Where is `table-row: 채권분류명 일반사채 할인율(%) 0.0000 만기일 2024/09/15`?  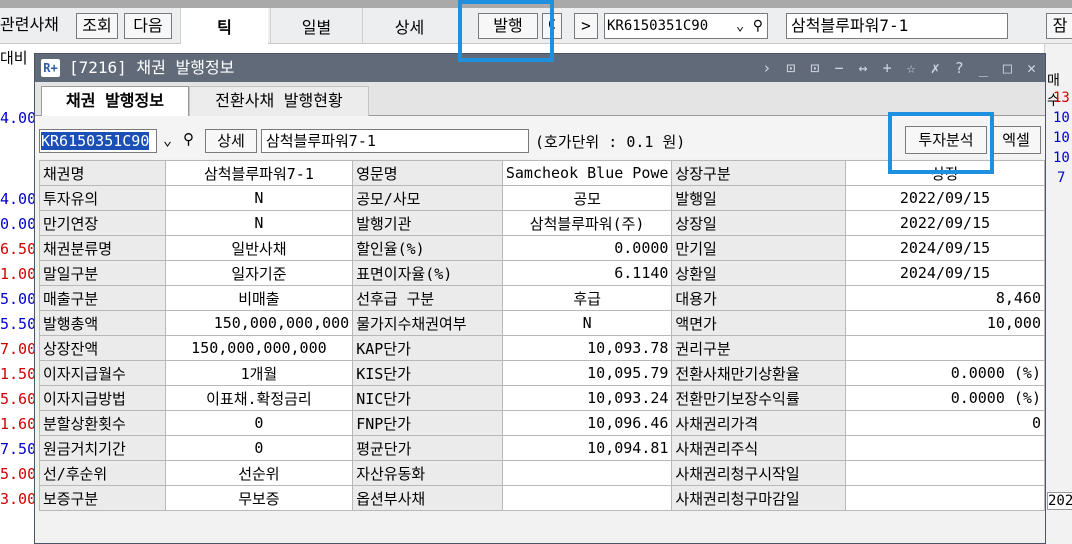 table-row: 채권분류명 일반사채 할인율(%) 0.0000 만기일 2024/09/15 is located at coordinates (542, 248).